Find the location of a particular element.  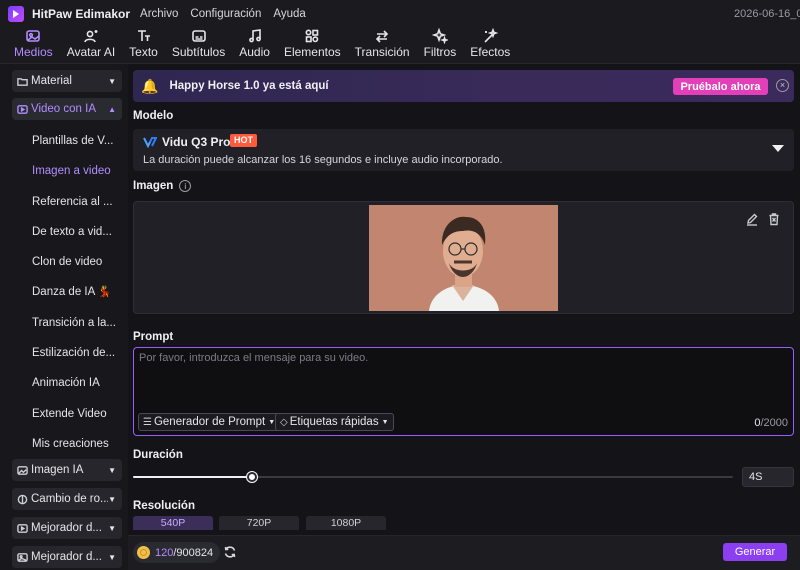

resolution-540p-button: 540P is located at coordinates (173, 523).